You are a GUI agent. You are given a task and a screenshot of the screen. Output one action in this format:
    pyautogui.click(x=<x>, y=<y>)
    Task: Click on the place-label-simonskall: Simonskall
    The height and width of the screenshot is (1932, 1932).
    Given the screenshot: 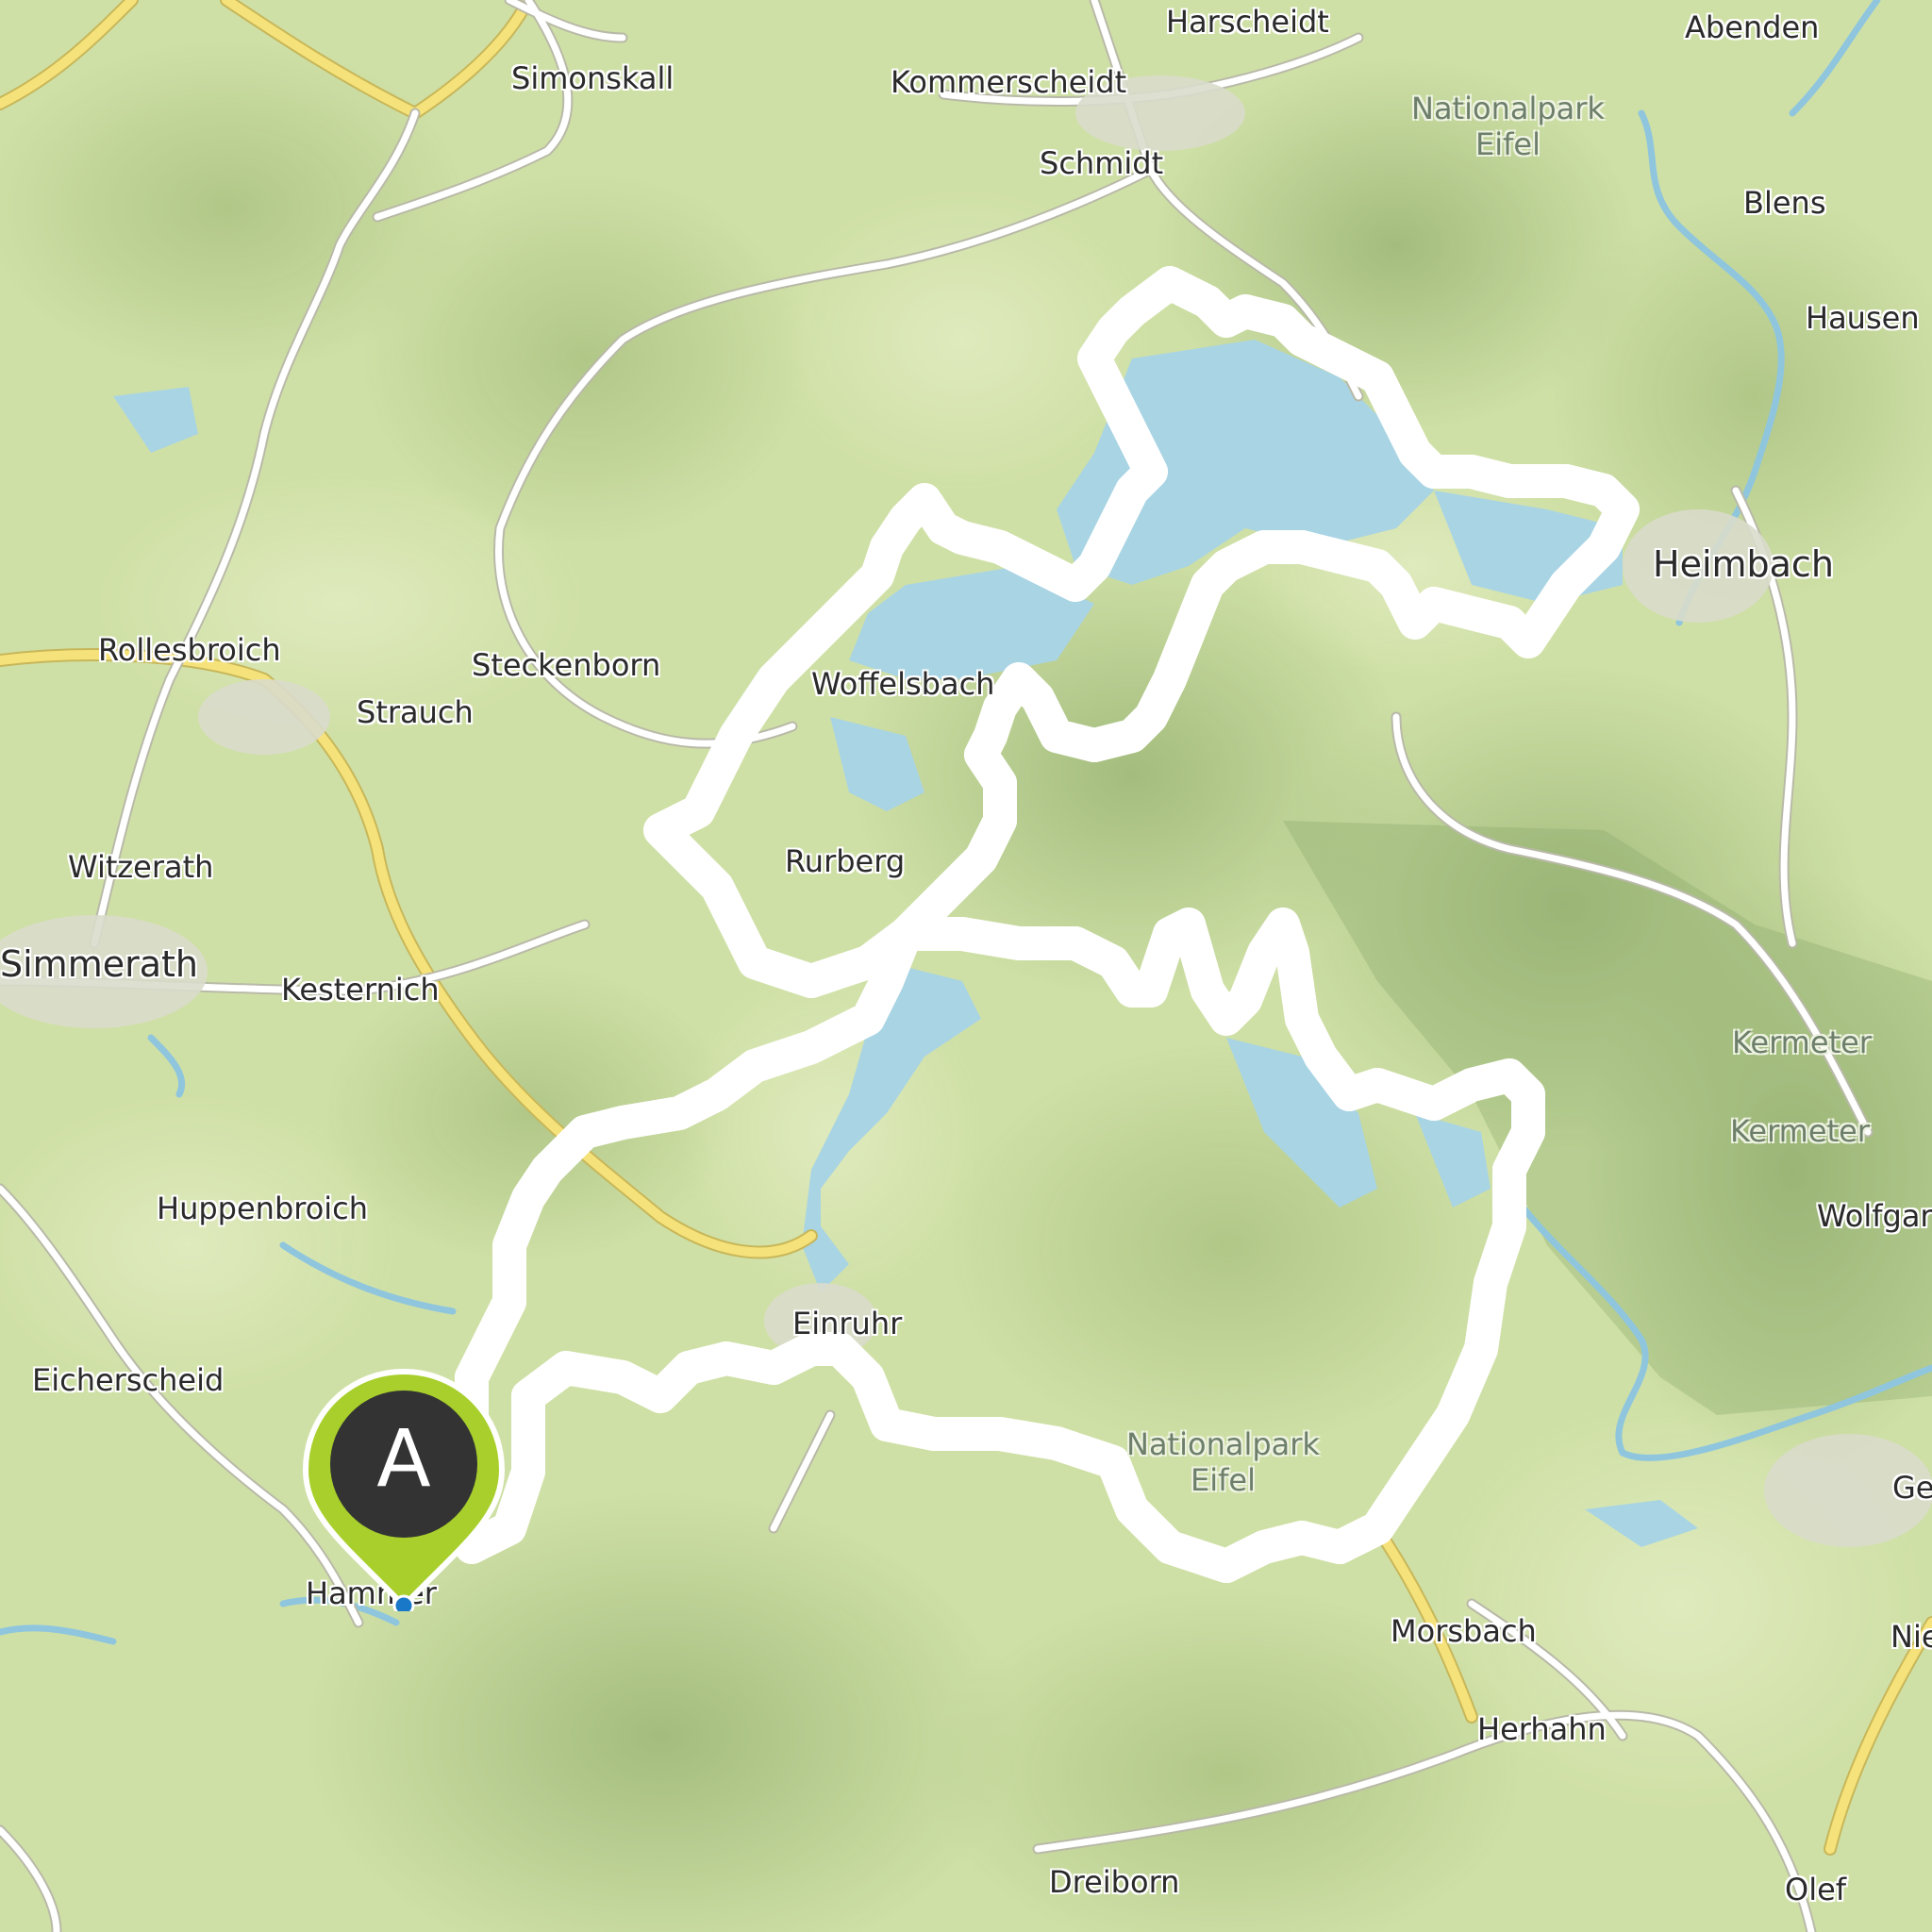 What is the action you would take?
    pyautogui.click(x=593, y=78)
    